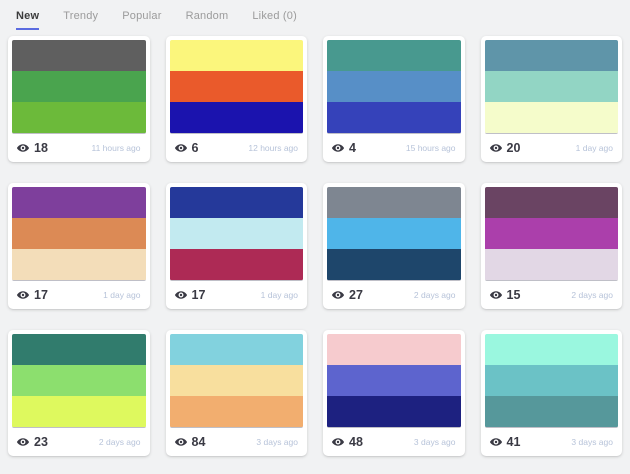 This screenshot has width=630, height=474. Describe the element at coordinates (32, 442) in the screenshot. I see `views-counter: 23` at that location.